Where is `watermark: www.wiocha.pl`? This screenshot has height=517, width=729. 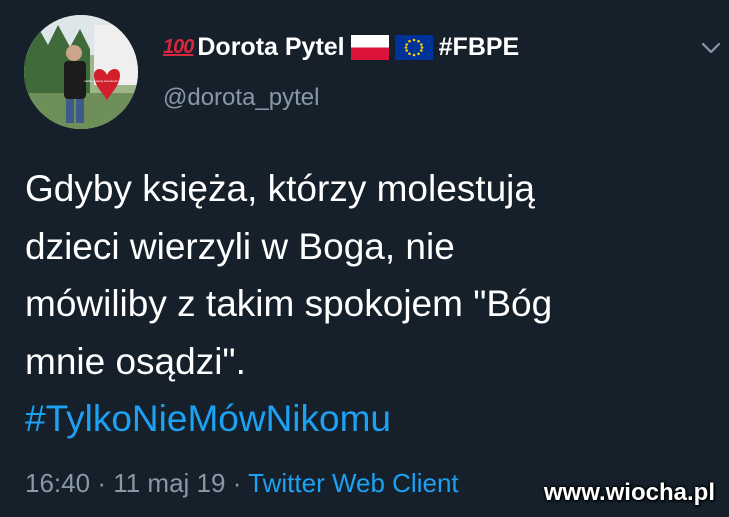
watermark: www.wiocha.pl is located at coordinates (629, 492).